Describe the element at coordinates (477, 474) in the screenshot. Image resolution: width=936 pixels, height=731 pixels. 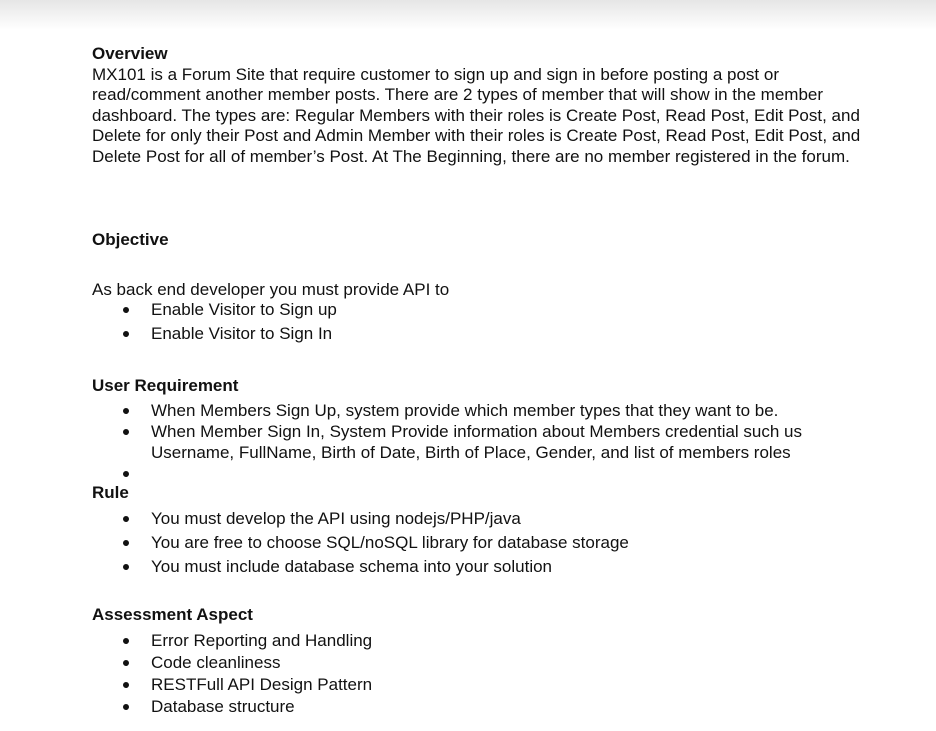
I see `list-item` at that location.